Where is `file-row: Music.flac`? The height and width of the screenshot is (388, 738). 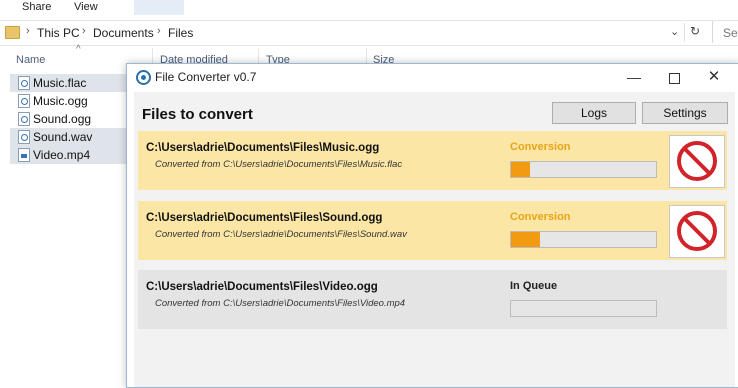
file-row: Music.flac is located at coordinates (68, 83).